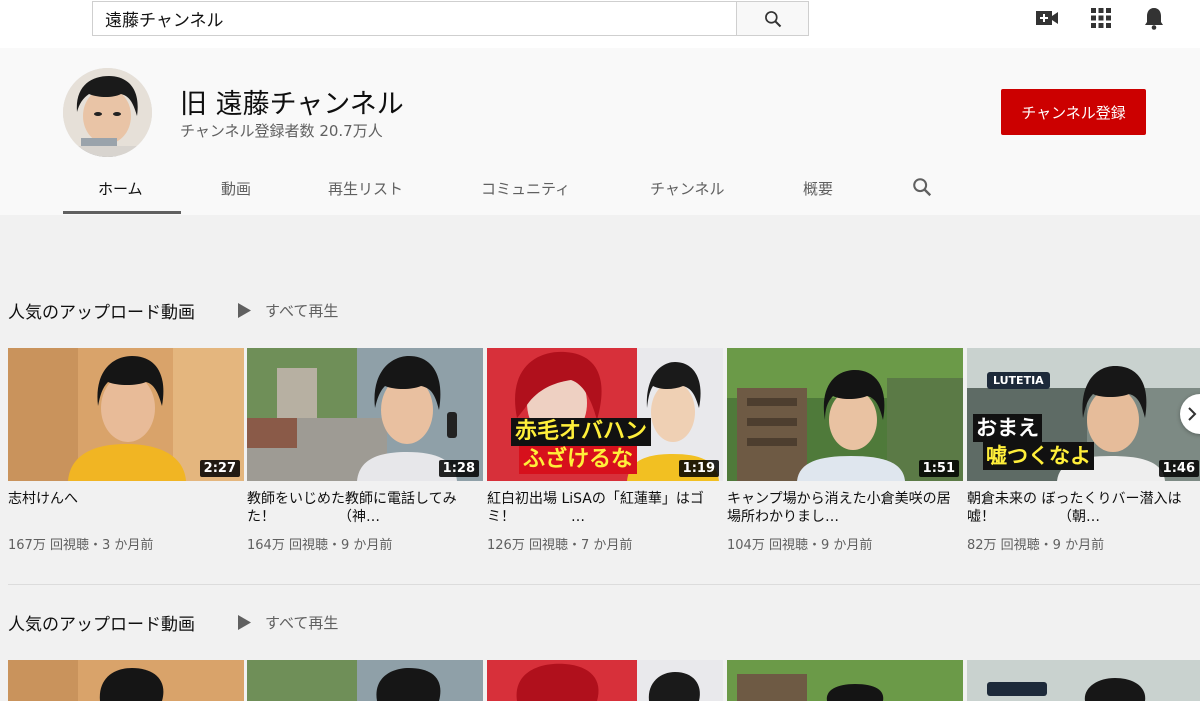  Describe the element at coordinates (126, 414) in the screenshot. I see `video-thumbnail: 2:27` at that location.